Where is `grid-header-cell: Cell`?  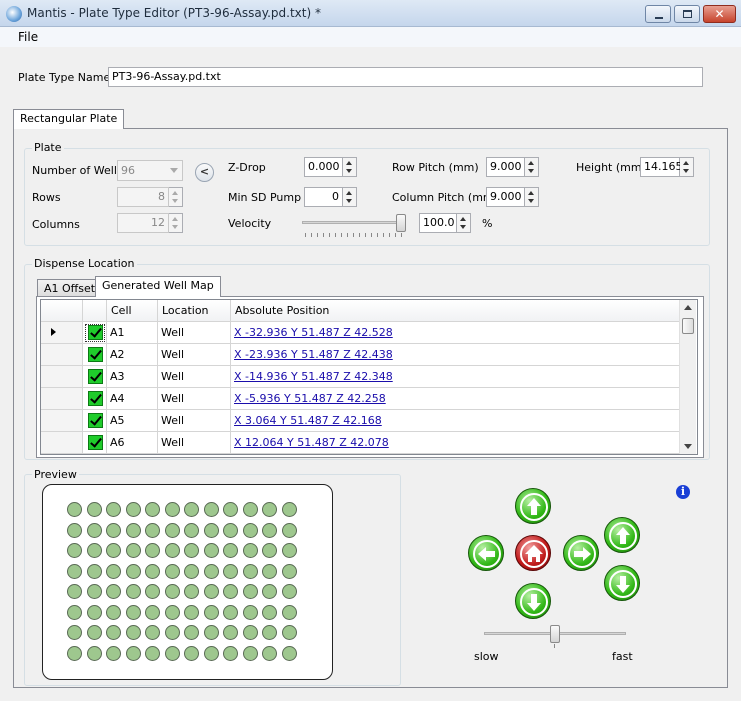 grid-header-cell: Cell is located at coordinates (132, 311).